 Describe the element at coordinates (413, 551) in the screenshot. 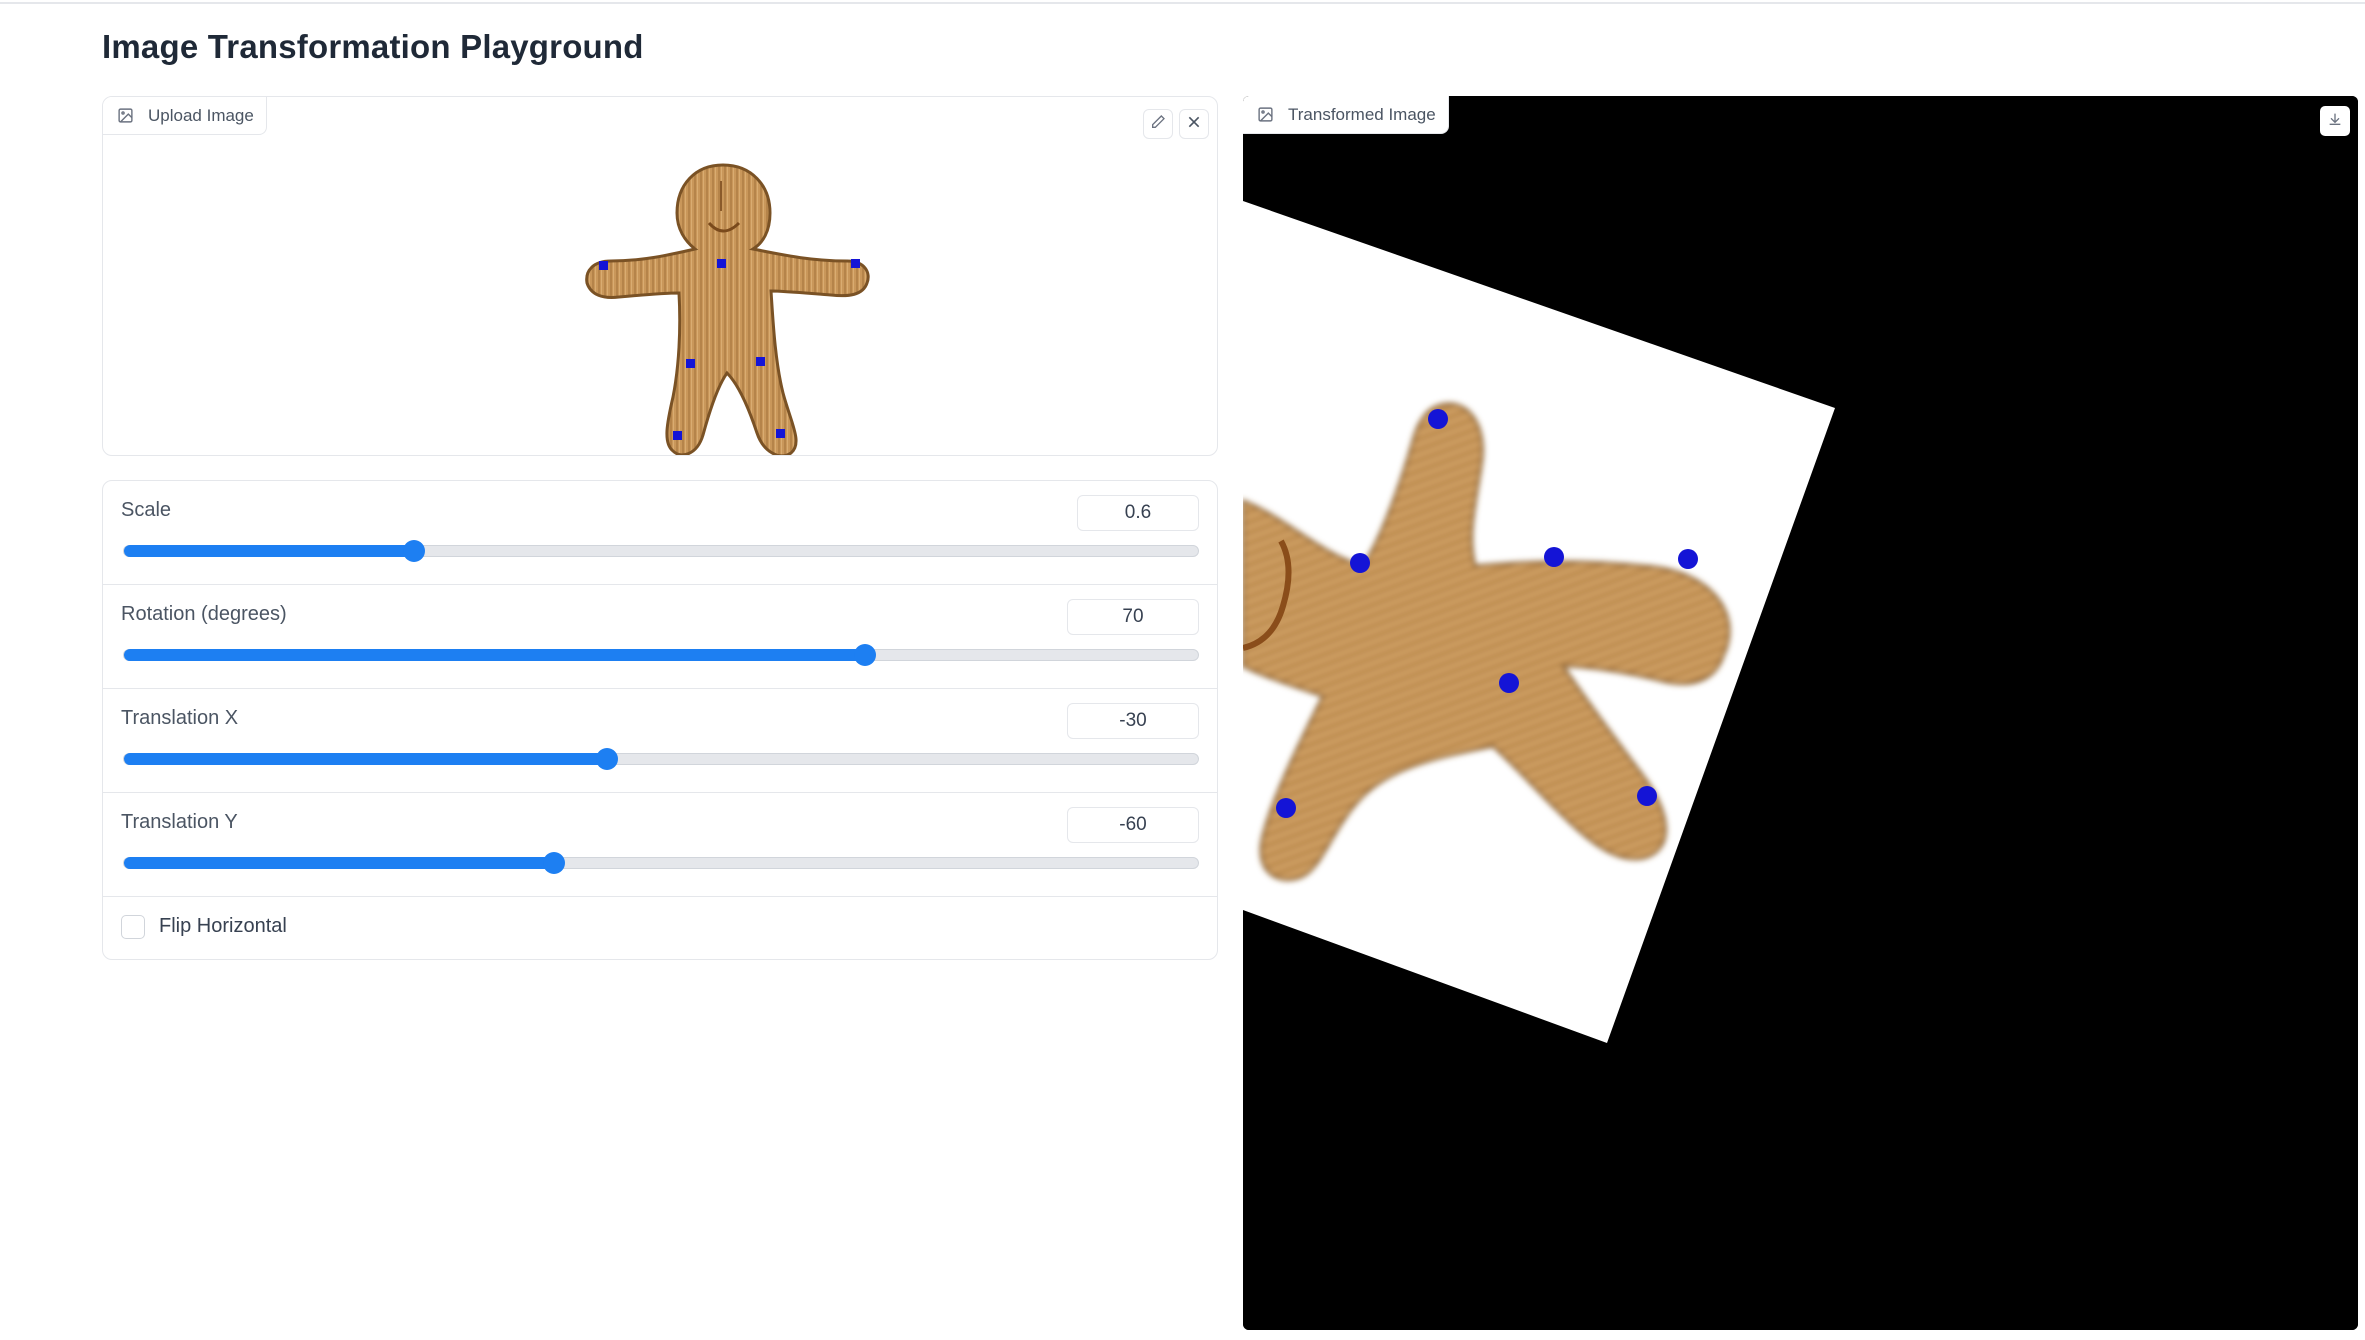

I see `scale-slider-thumb` at that location.